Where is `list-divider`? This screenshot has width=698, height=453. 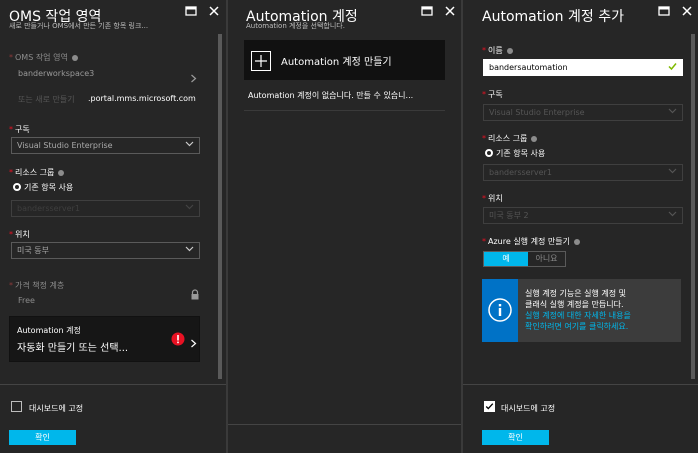 list-divider is located at coordinates (344, 110).